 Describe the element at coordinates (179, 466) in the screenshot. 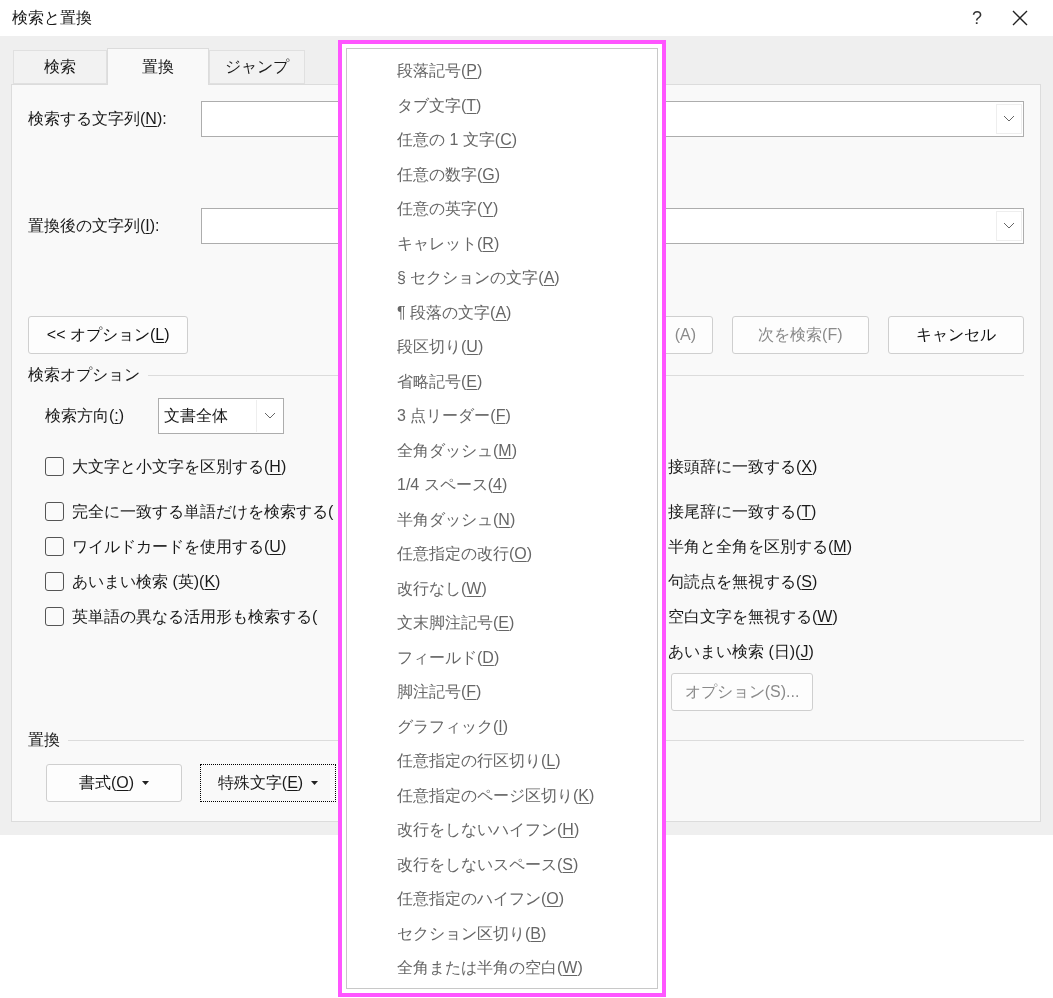

I see `checkbox-label: 大文字と小文字を区別する(H)` at that location.